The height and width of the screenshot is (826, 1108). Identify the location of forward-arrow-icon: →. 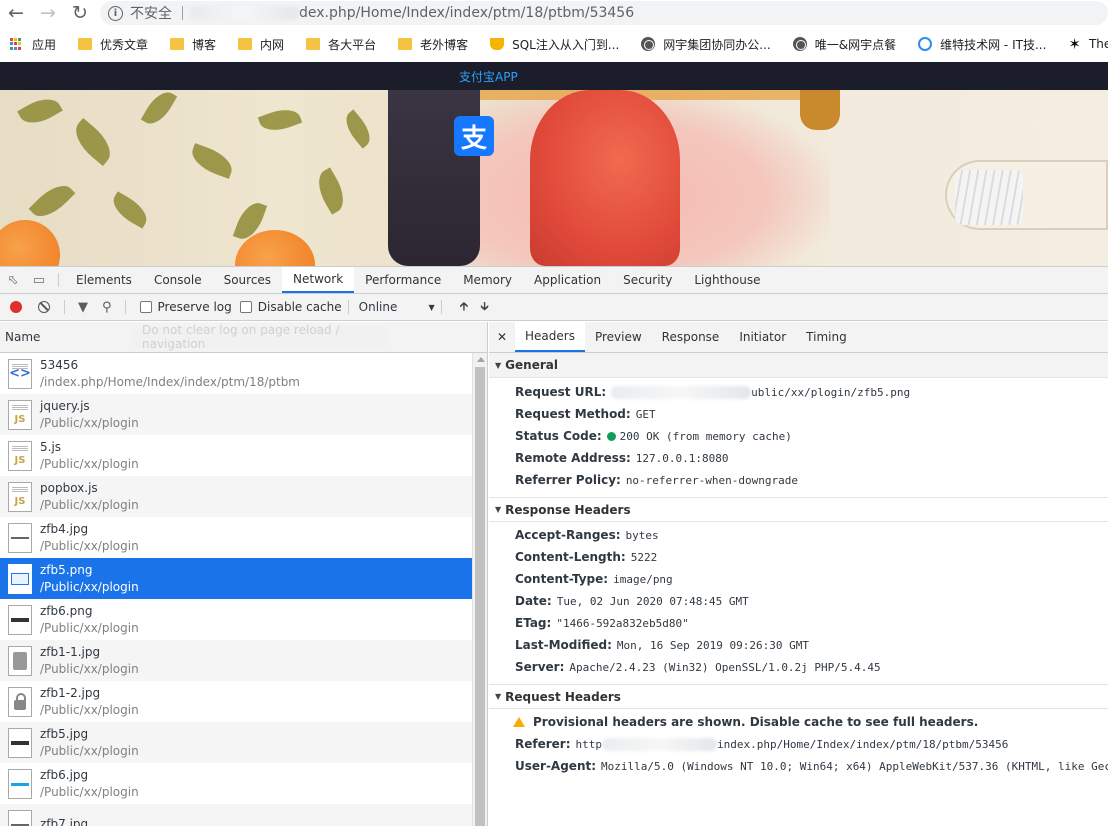
(48, 13).